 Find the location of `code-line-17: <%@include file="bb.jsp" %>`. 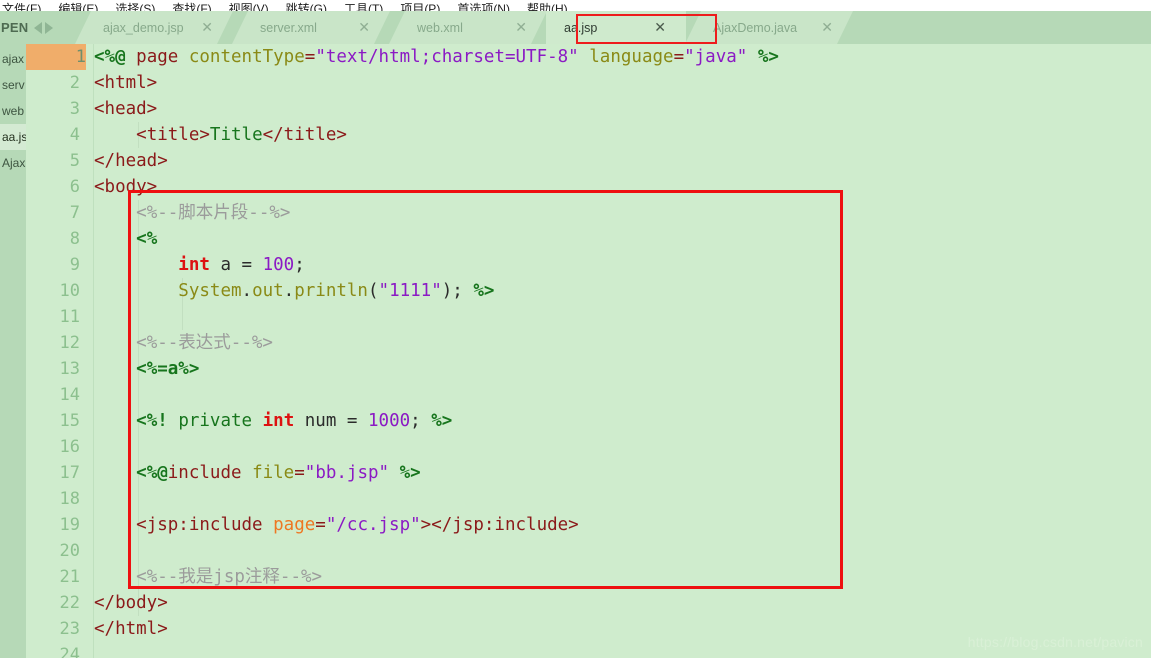

code-line-17: <%@include file="bb.jsp" %> is located at coordinates (257, 473).